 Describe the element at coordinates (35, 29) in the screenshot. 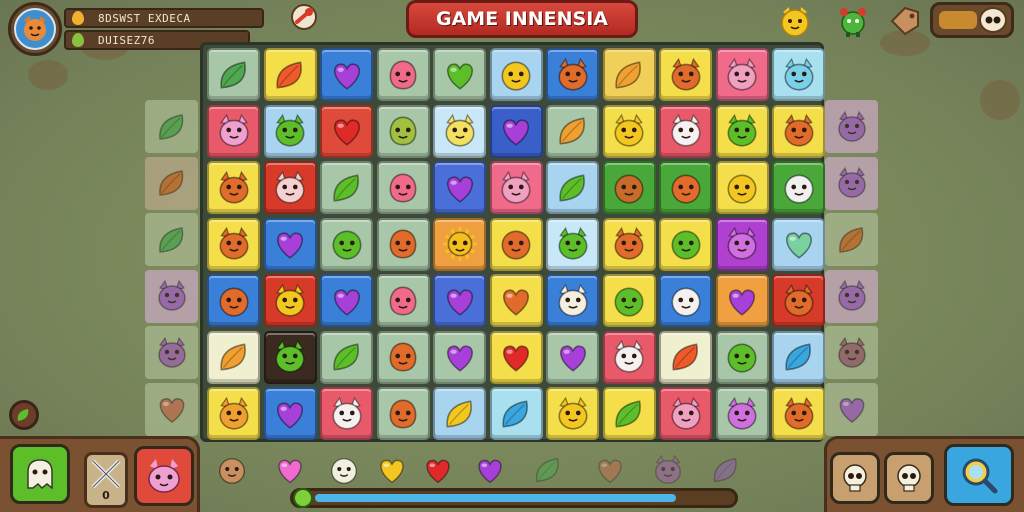

I see `player-avatar` at that location.